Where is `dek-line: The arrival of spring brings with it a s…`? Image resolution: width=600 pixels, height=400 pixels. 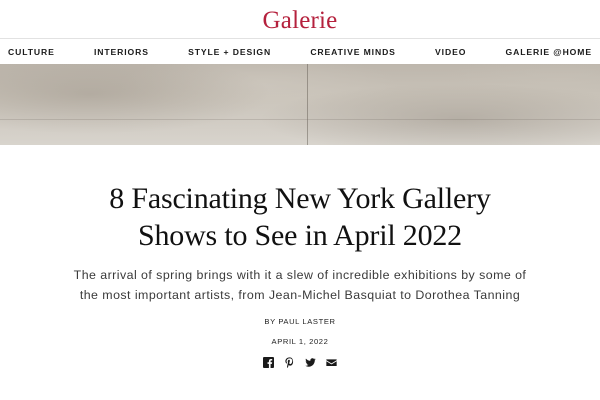
dek-line: The arrival of spring brings with it a s… is located at coordinates (300, 275).